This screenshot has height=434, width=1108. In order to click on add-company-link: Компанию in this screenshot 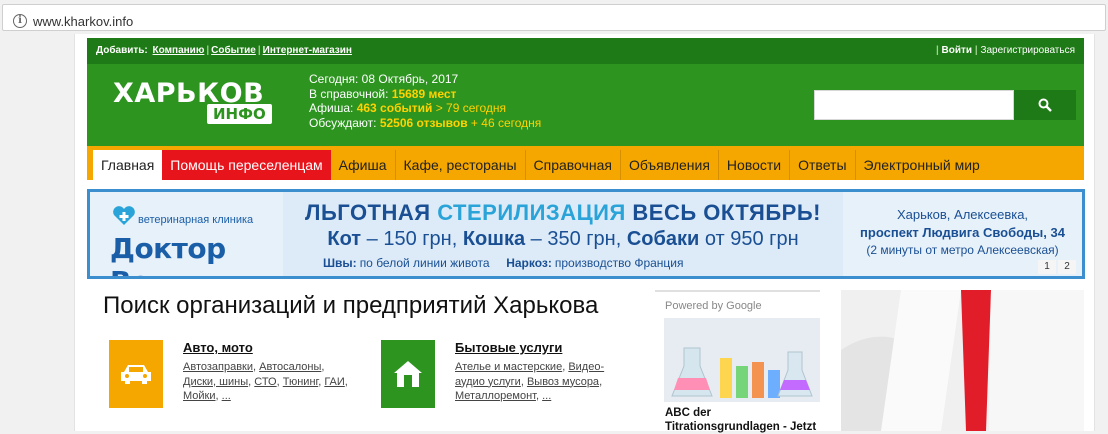, I will do `click(179, 50)`.